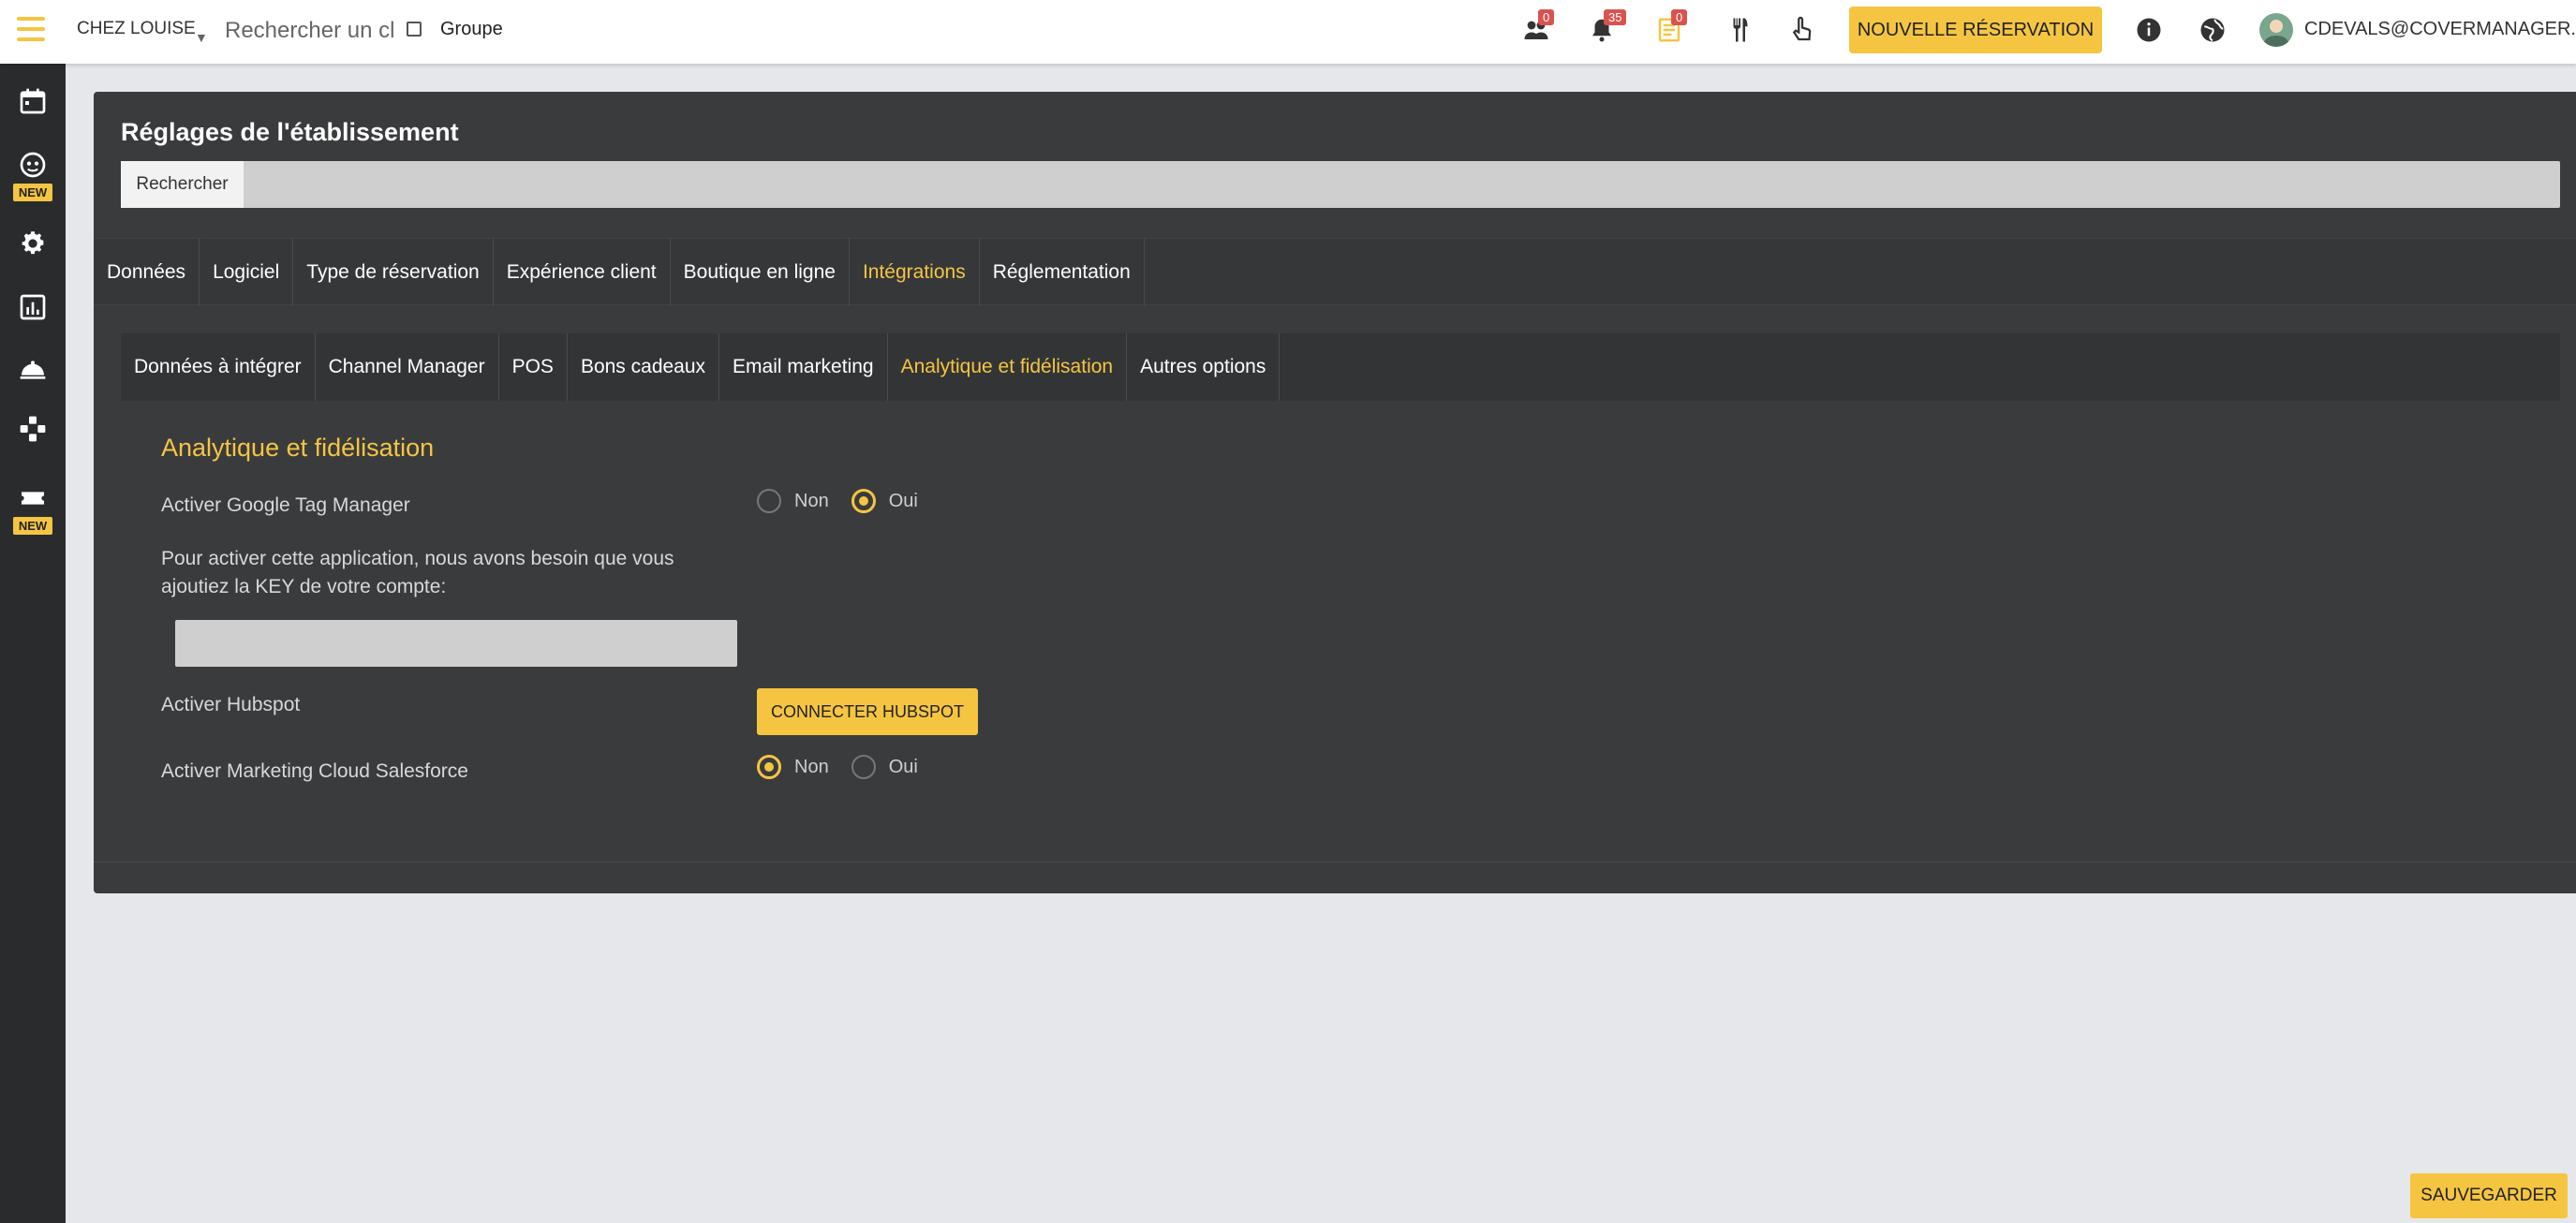  I want to click on hubspot-label: Activer Hubspot, so click(231, 704).